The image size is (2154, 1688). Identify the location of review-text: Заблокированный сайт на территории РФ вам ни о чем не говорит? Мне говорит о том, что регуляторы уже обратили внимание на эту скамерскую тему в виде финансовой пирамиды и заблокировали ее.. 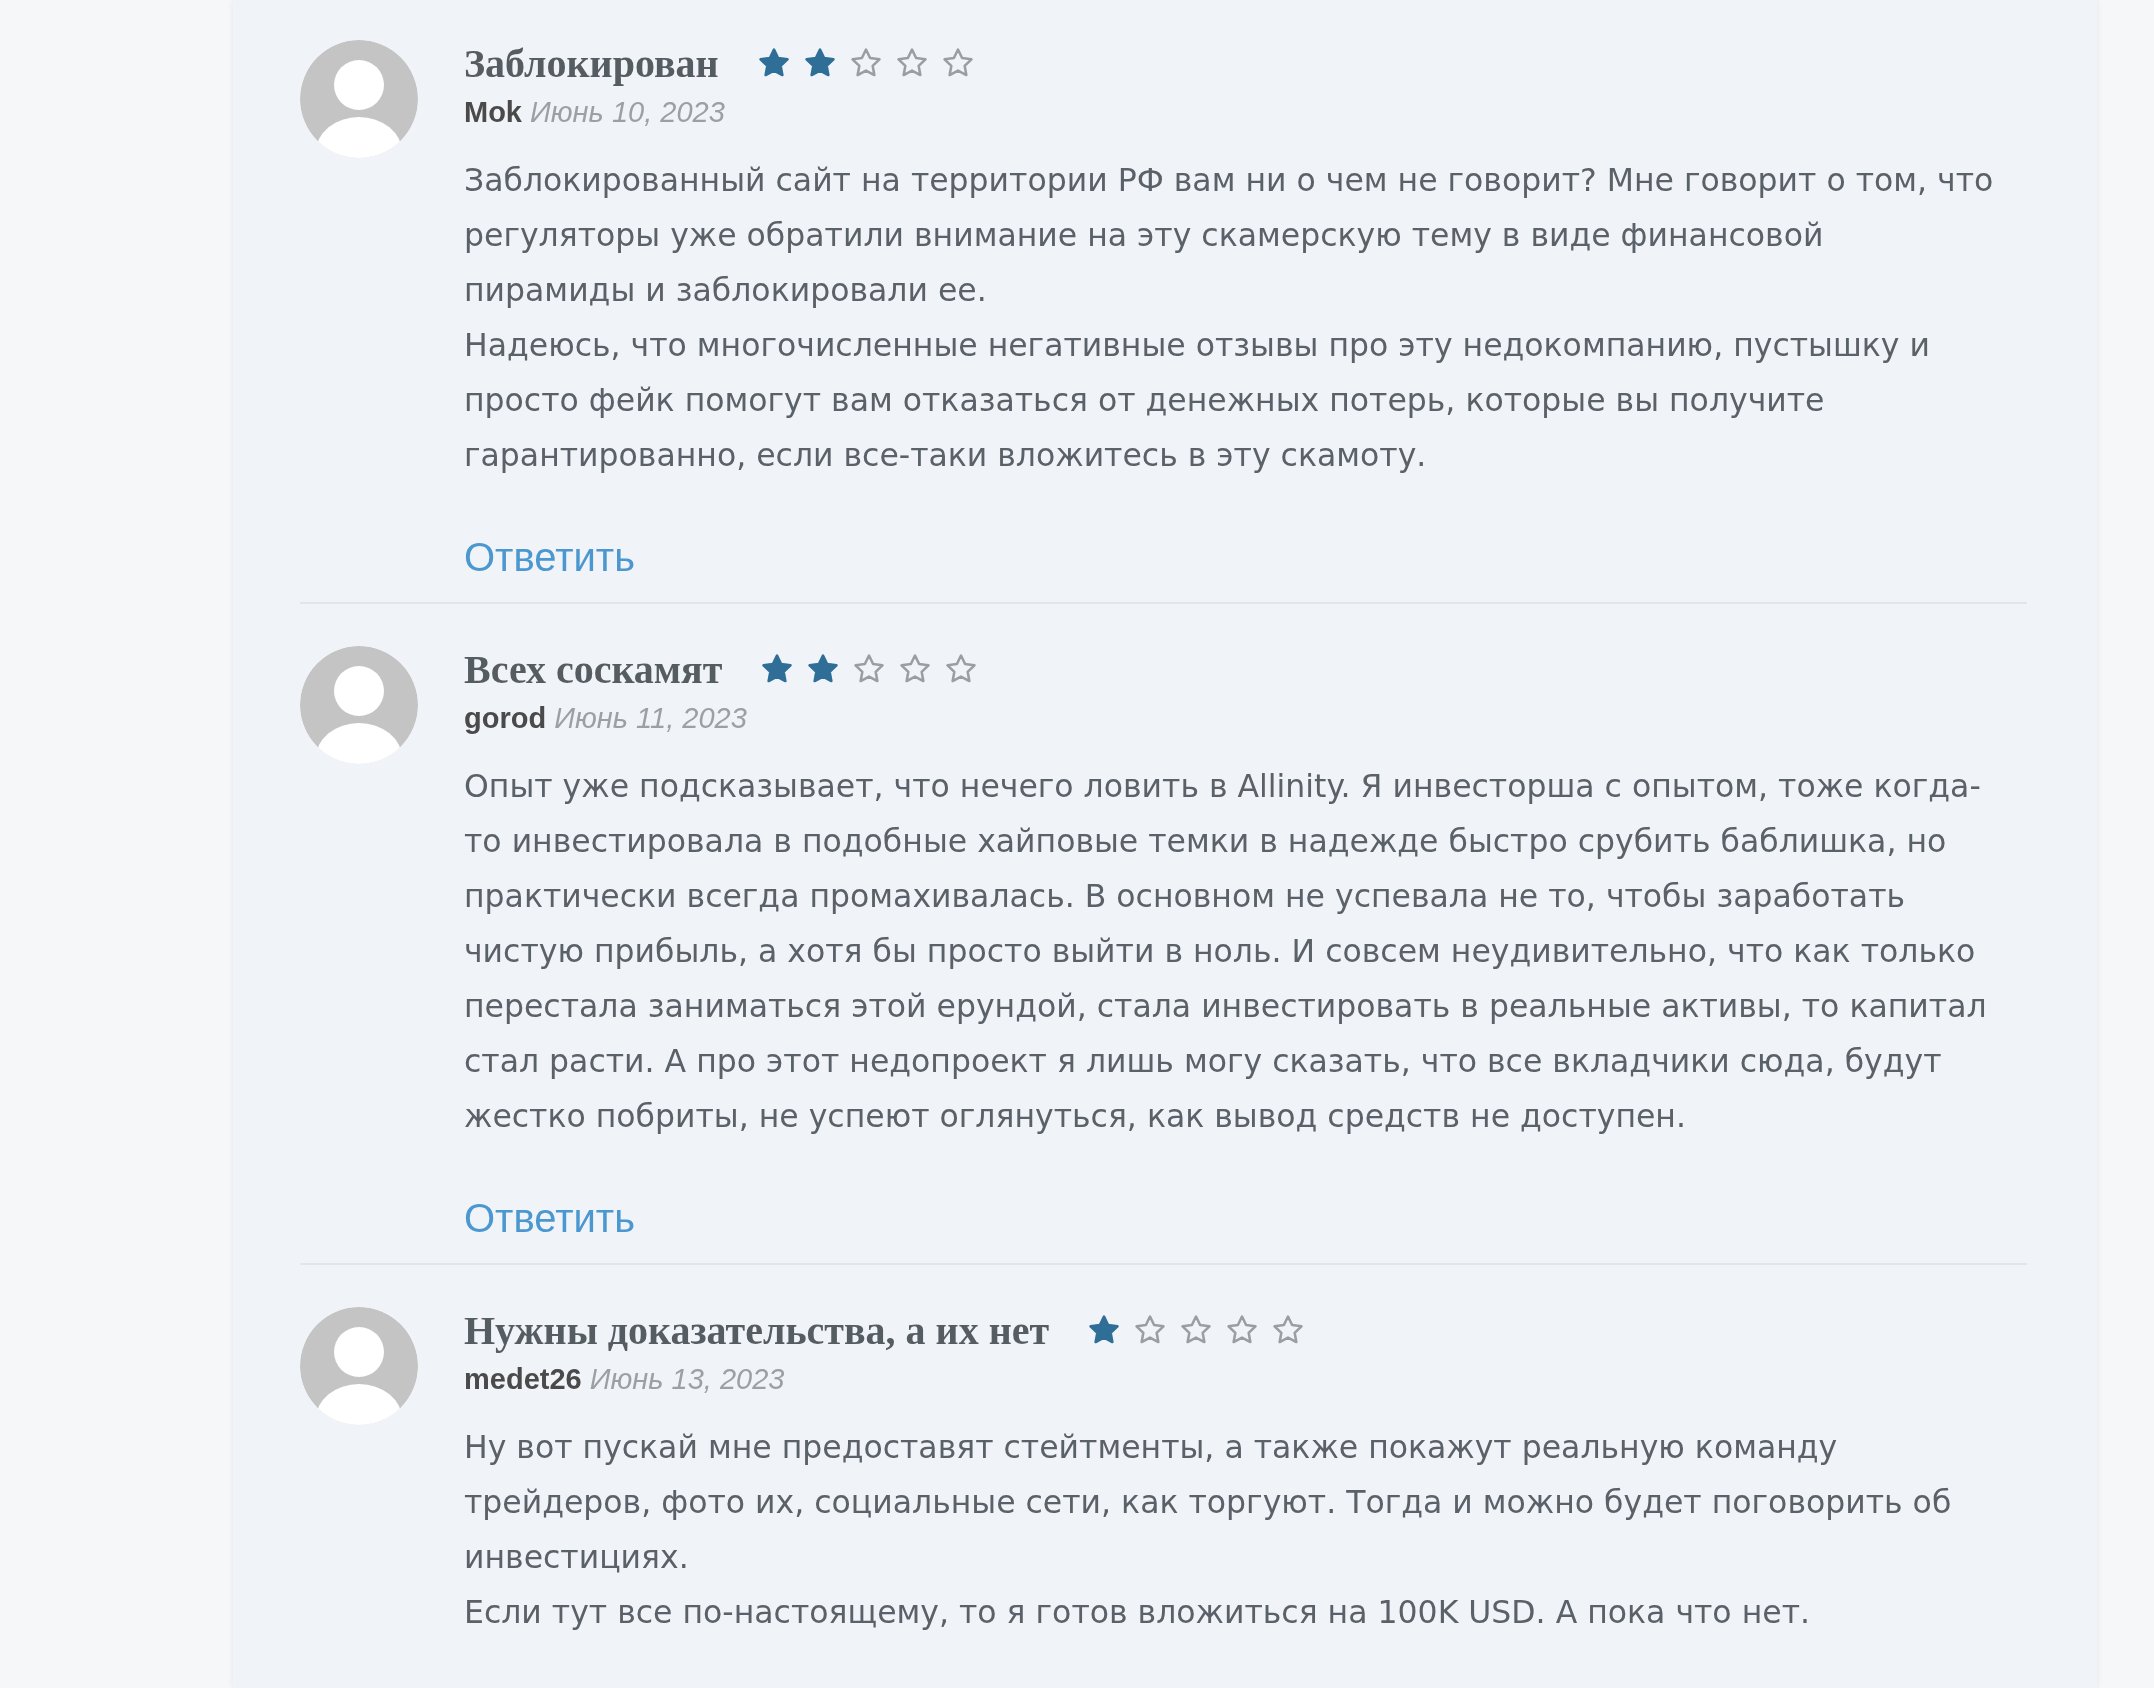
(1229, 235).